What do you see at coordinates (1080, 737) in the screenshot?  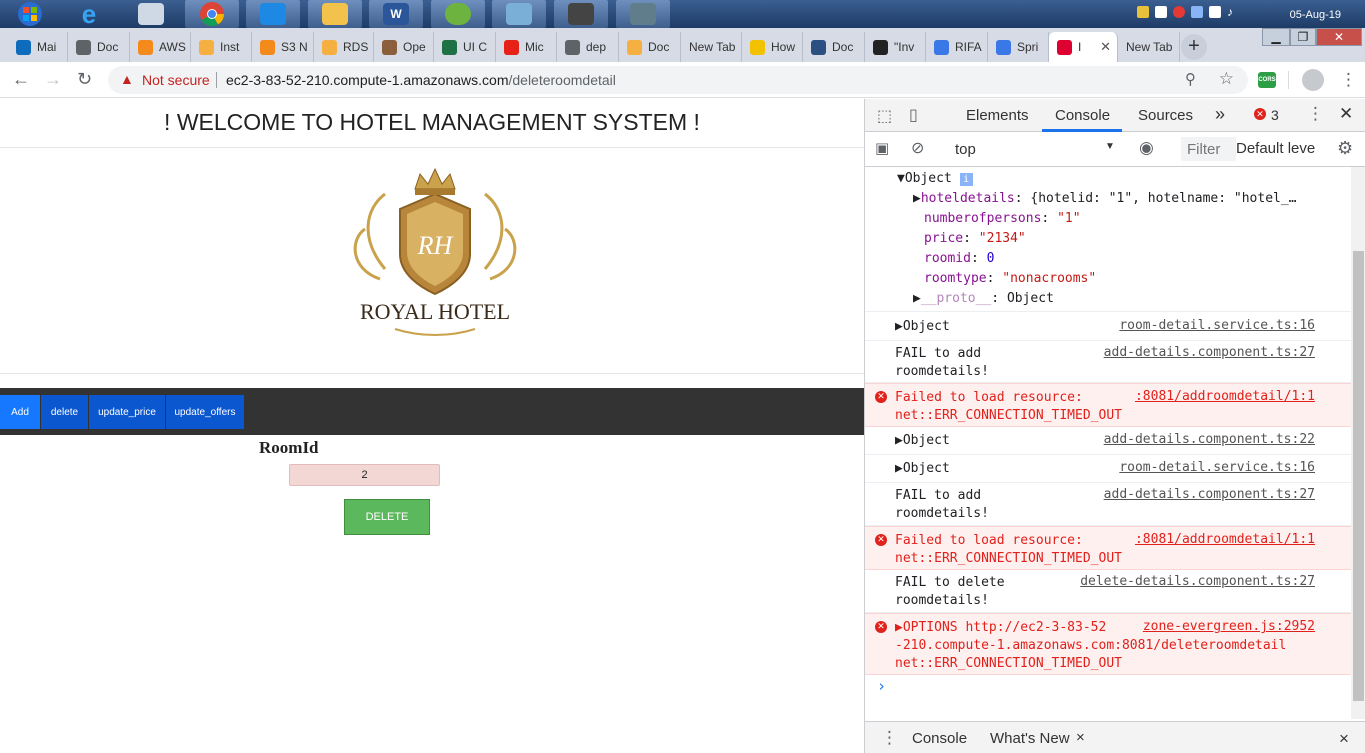 I see `close-tab-icon: ×` at bounding box center [1080, 737].